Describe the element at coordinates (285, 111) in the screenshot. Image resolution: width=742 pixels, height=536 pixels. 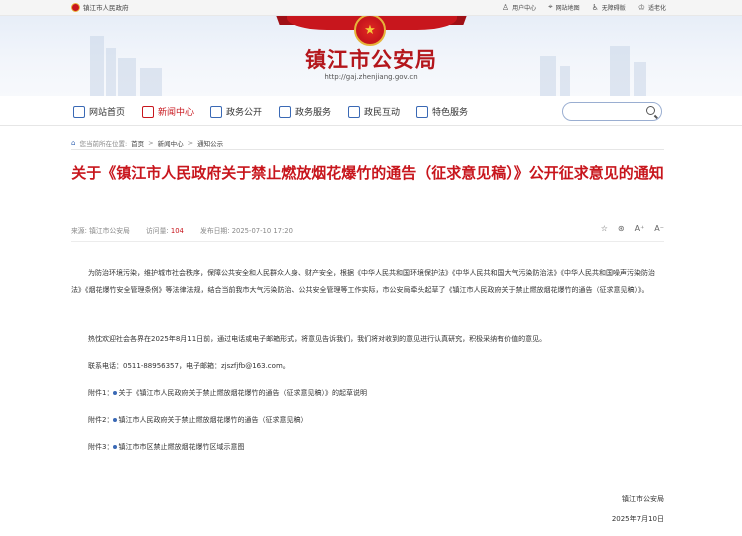
I see `service-icon` at that location.